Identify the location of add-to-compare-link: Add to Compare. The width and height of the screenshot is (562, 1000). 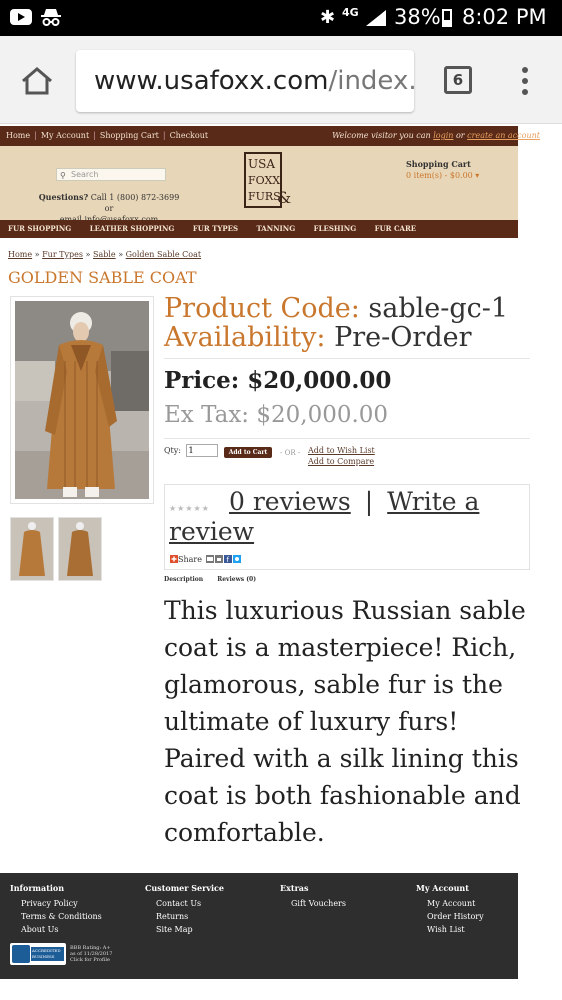
(341, 461).